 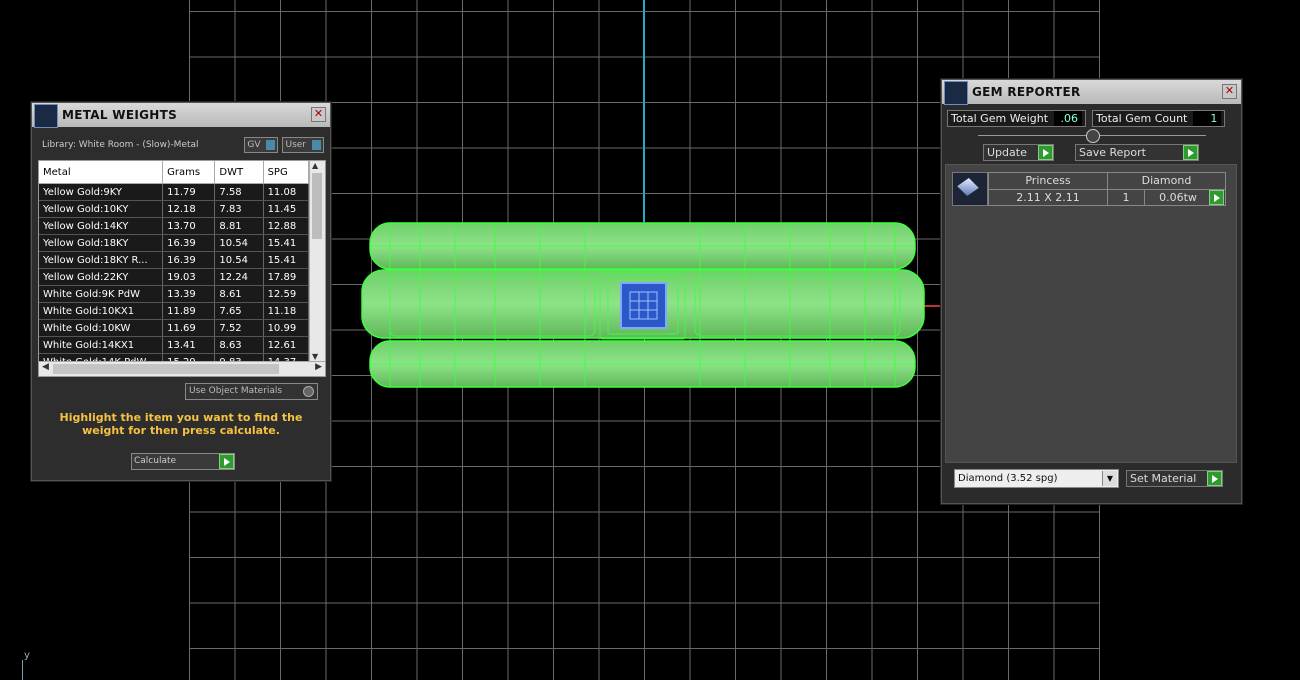 What do you see at coordinates (181, 115) in the screenshot?
I see `metal-weights-titlebar: METAL WEIGHTS ✕` at bounding box center [181, 115].